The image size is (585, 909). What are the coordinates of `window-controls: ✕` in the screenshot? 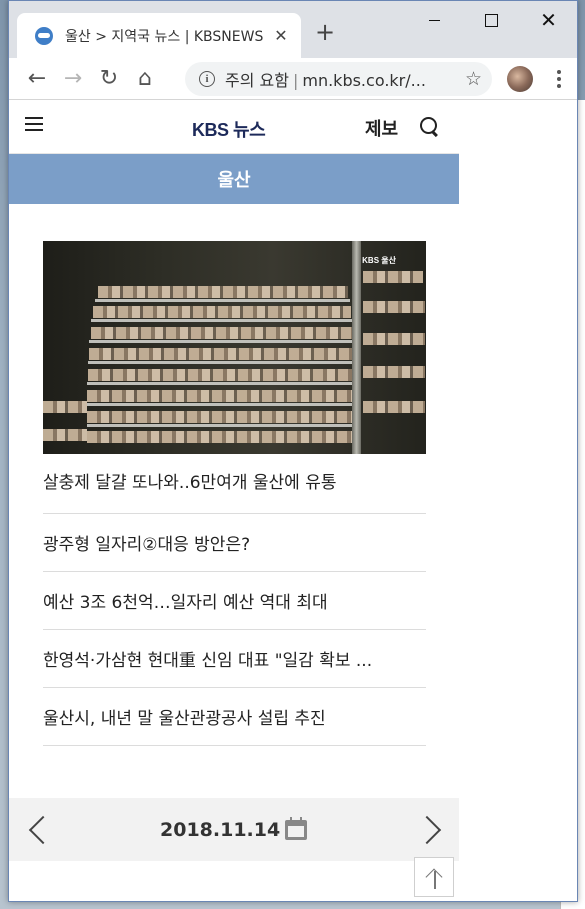 It's located at (491, 20).